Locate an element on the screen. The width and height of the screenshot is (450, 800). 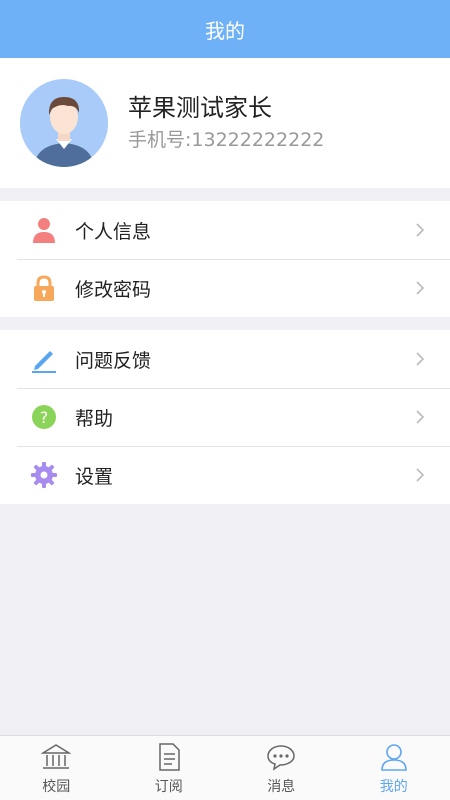
question-icon: ? is located at coordinates (44, 417).